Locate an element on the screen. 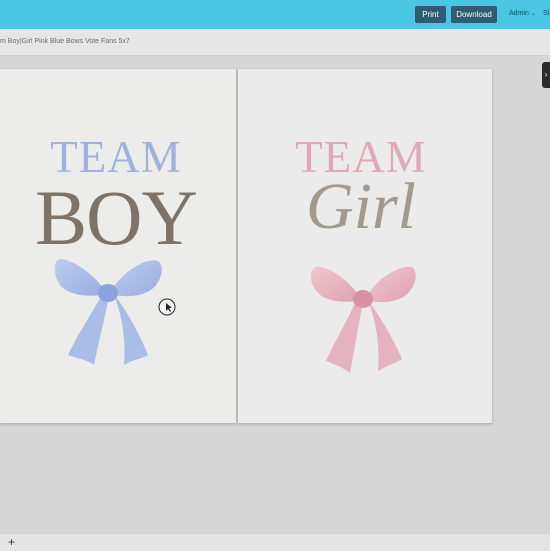  blue-bow-icon is located at coordinates (108, 312).